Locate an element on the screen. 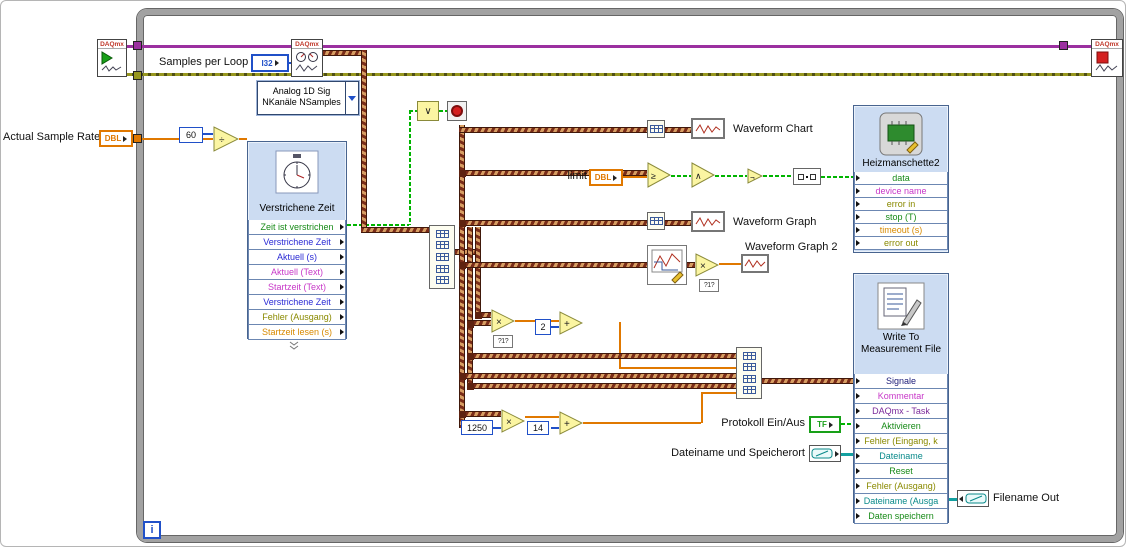  waveform-chart-terminal is located at coordinates (708, 128).